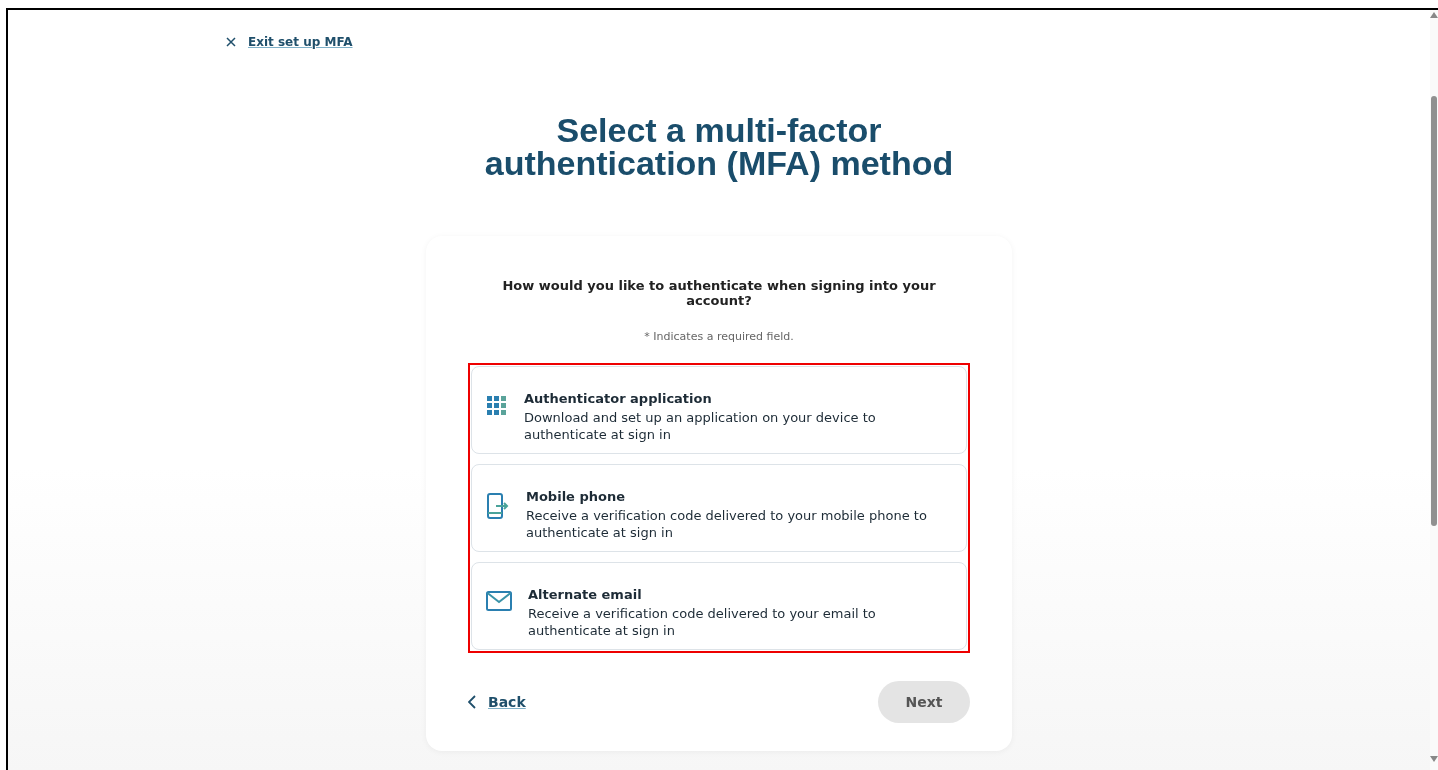 The width and height of the screenshot is (1438, 770). Describe the element at coordinates (498, 506) in the screenshot. I see `phone-arrow-icon` at that location.